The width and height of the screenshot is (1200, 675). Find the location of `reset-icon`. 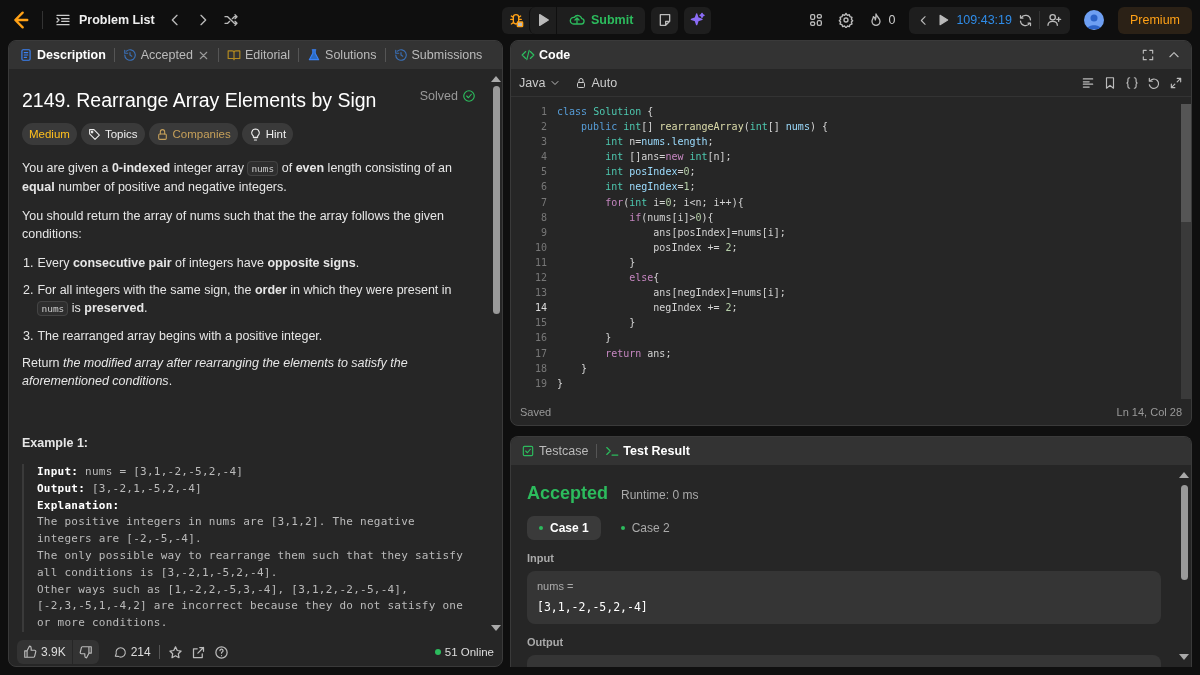

reset-icon is located at coordinates (1025, 20).